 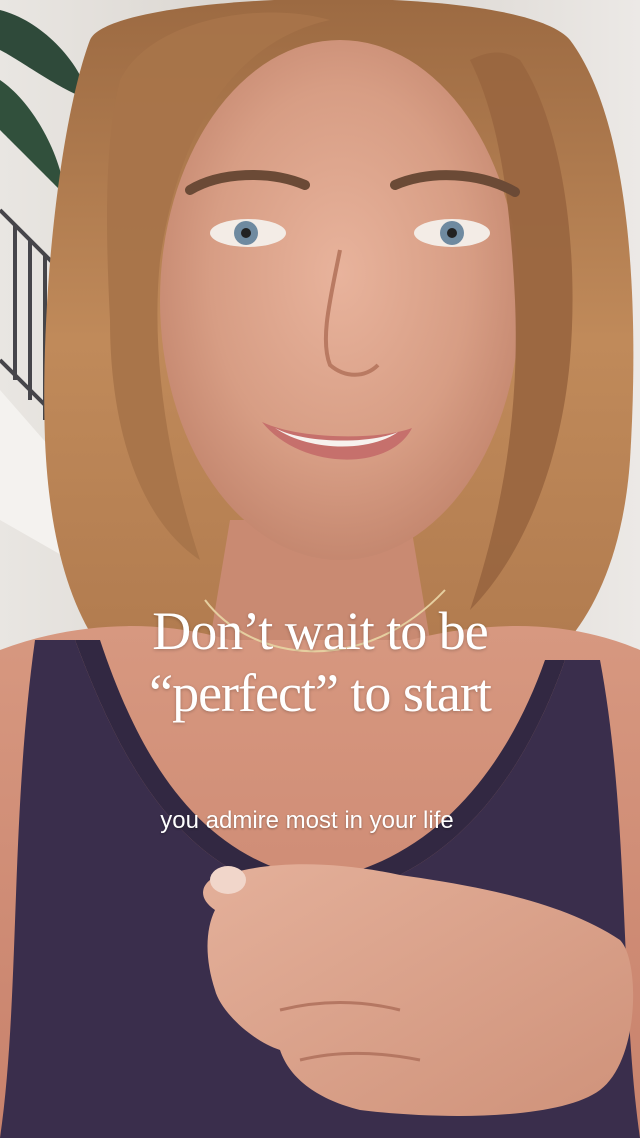 I want to click on overlay-headline: Don’t wait to be “perfect” to start, so click(x=320, y=662).